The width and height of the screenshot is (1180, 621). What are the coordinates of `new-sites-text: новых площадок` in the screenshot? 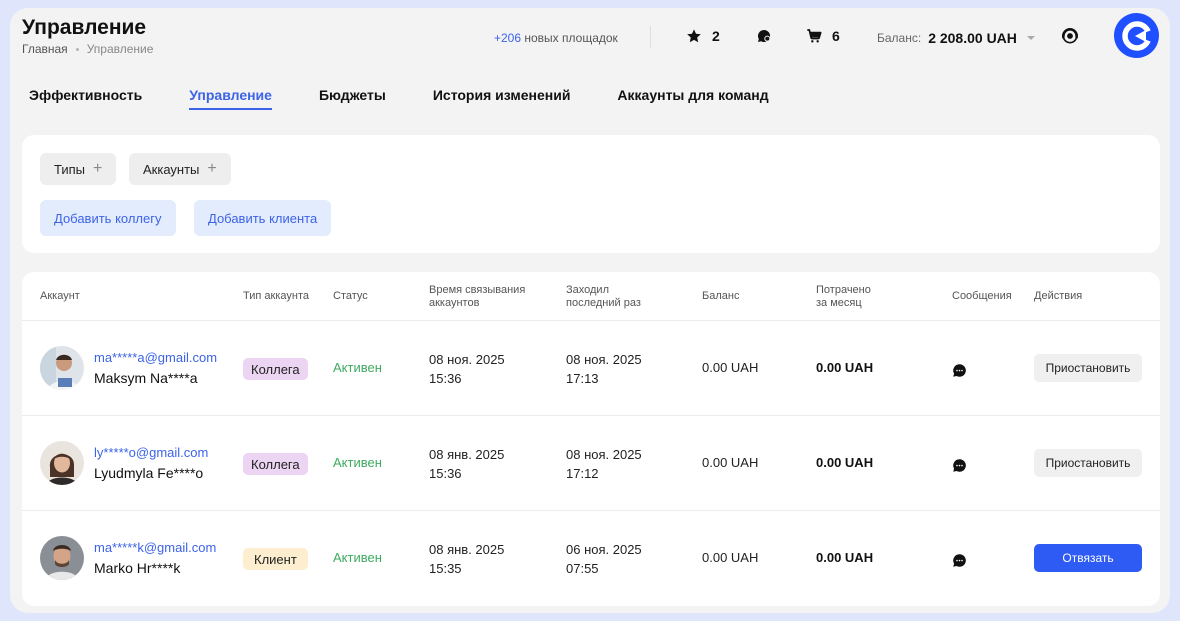 It's located at (571, 38).